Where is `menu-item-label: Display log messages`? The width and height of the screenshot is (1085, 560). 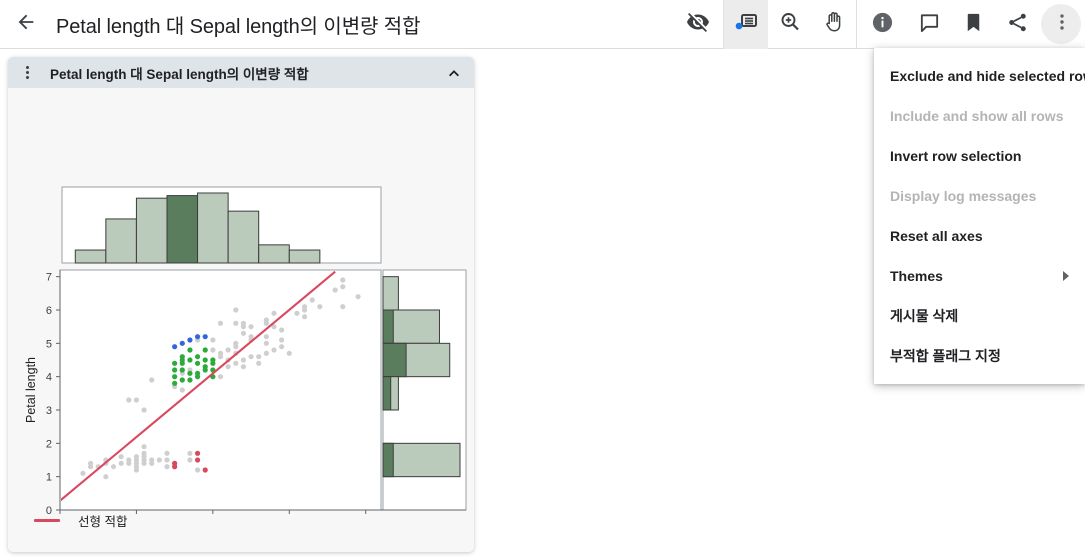 menu-item-label: Display log messages is located at coordinates (963, 196).